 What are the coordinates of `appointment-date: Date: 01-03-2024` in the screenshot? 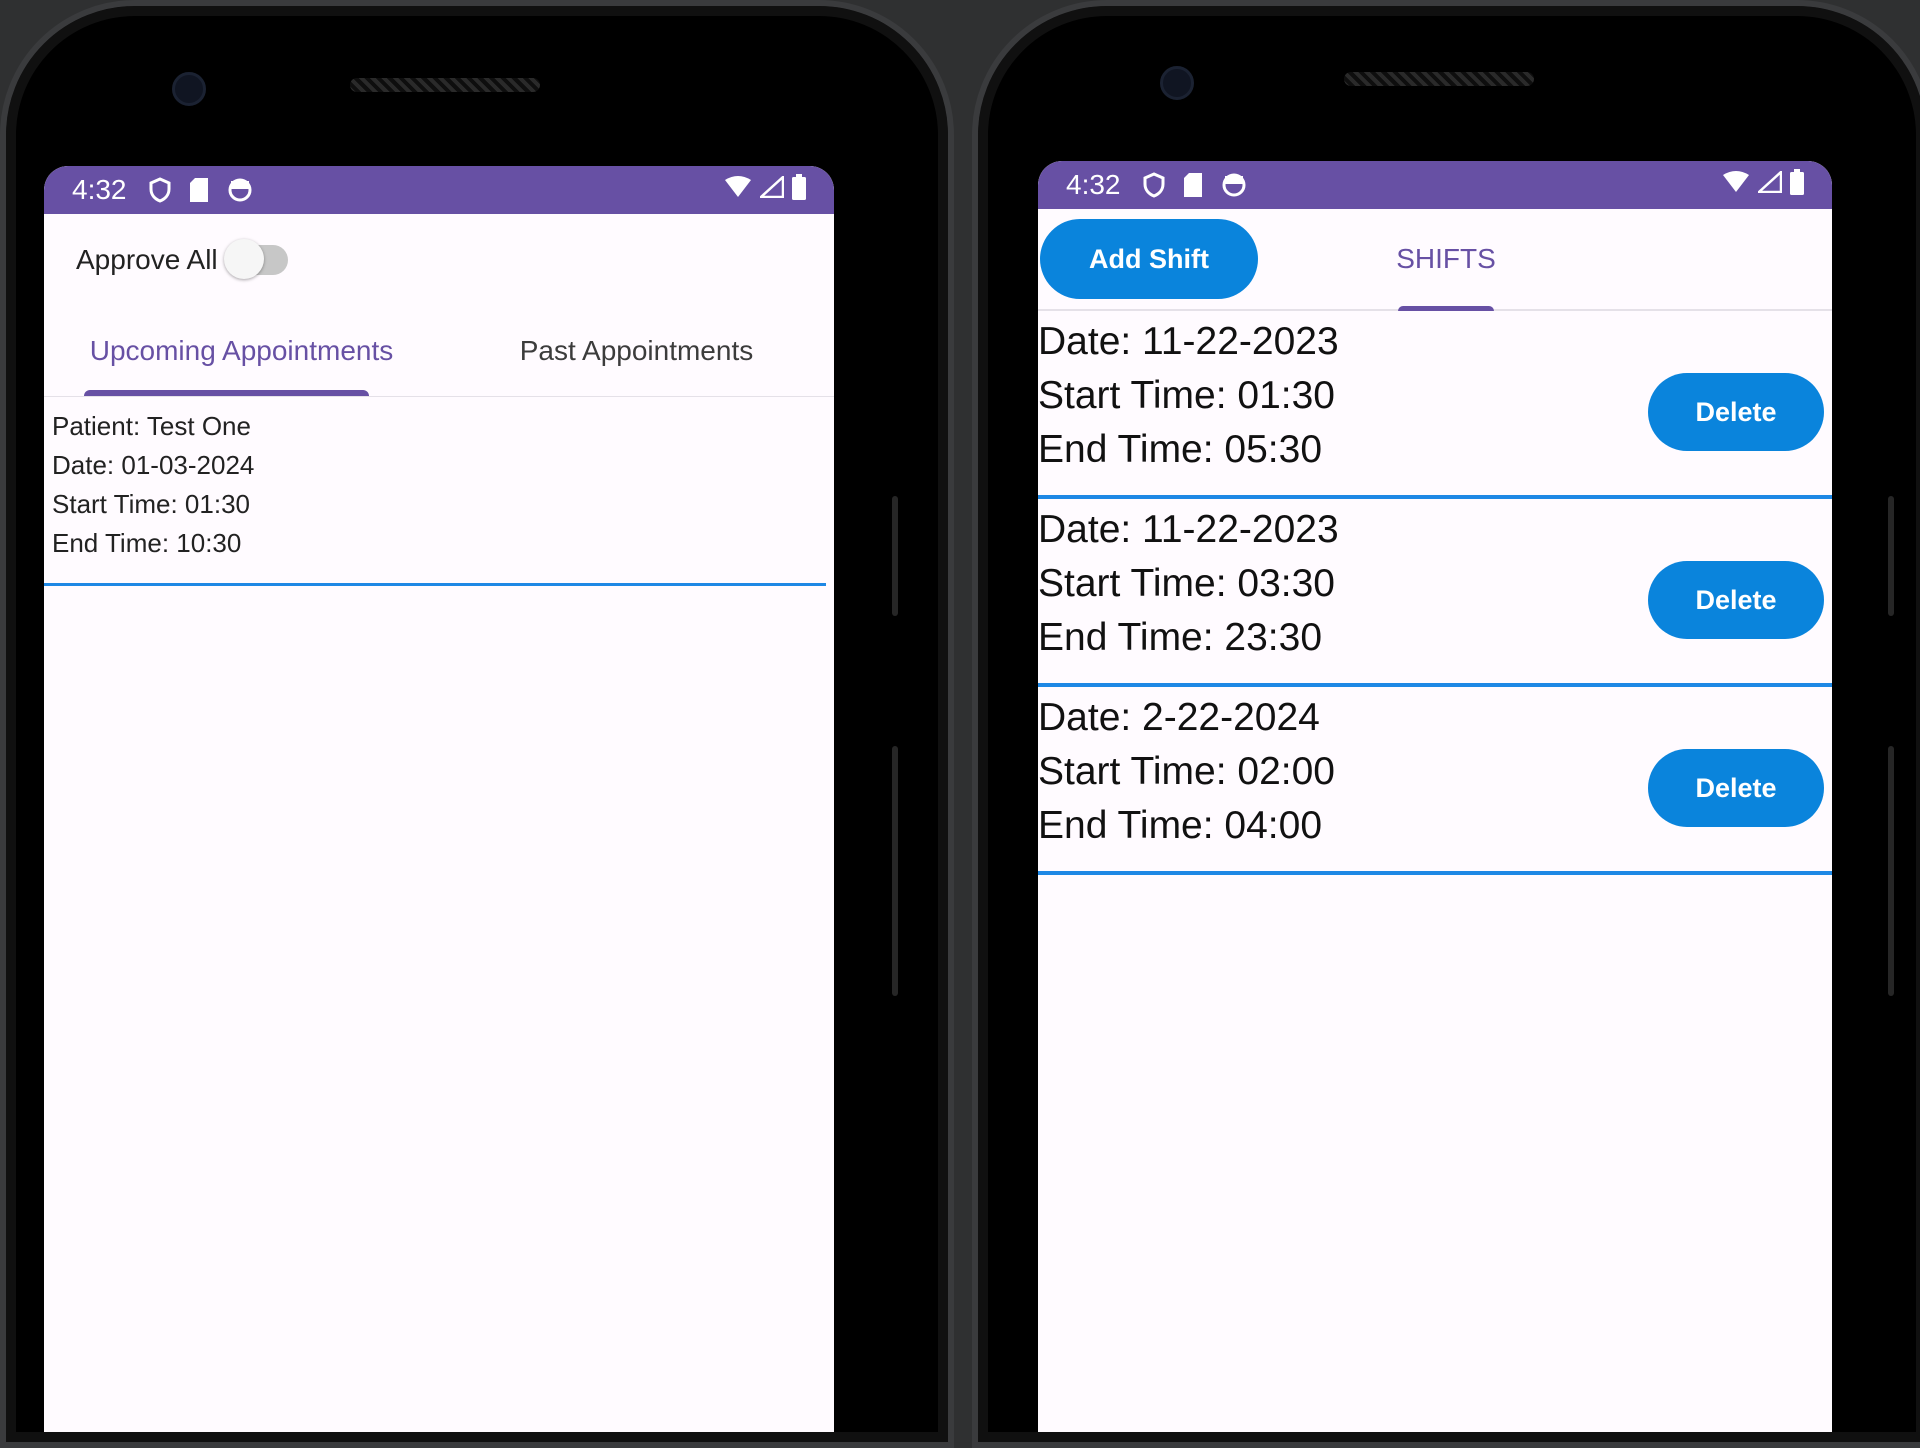 It's located at (153, 465).